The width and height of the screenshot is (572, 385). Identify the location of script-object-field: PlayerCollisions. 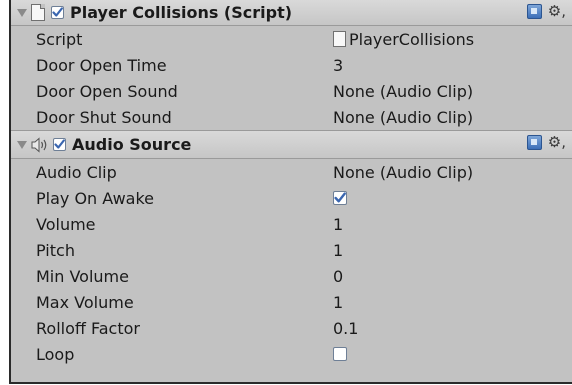
(403, 39).